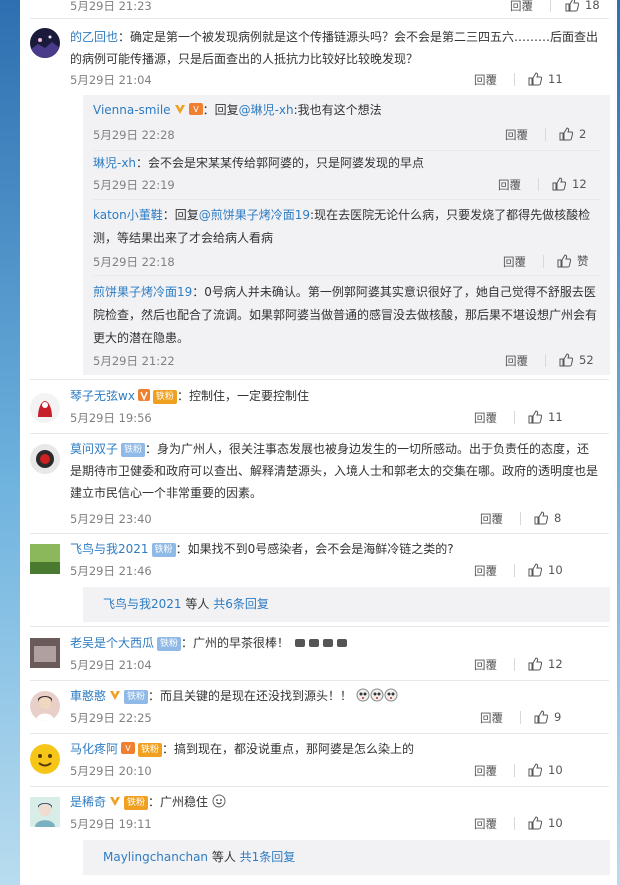  Describe the element at coordinates (335, 80) in the screenshot. I see `comment-meta: 5月29日 21:04 回覆 11` at that location.